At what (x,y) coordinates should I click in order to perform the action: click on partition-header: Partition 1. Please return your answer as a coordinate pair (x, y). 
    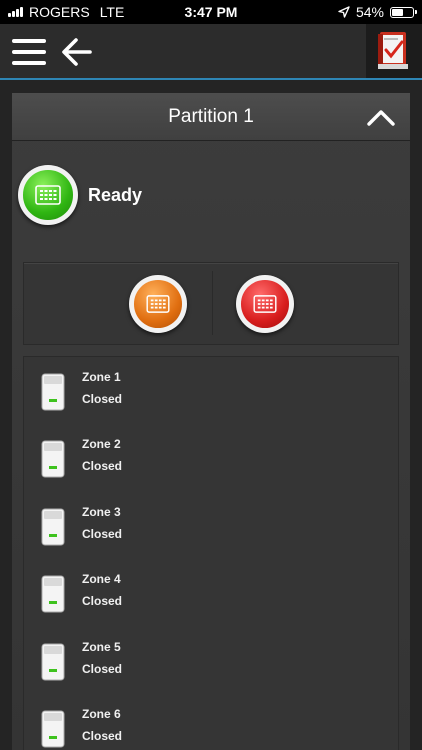
    Looking at the image, I should click on (211, 117).